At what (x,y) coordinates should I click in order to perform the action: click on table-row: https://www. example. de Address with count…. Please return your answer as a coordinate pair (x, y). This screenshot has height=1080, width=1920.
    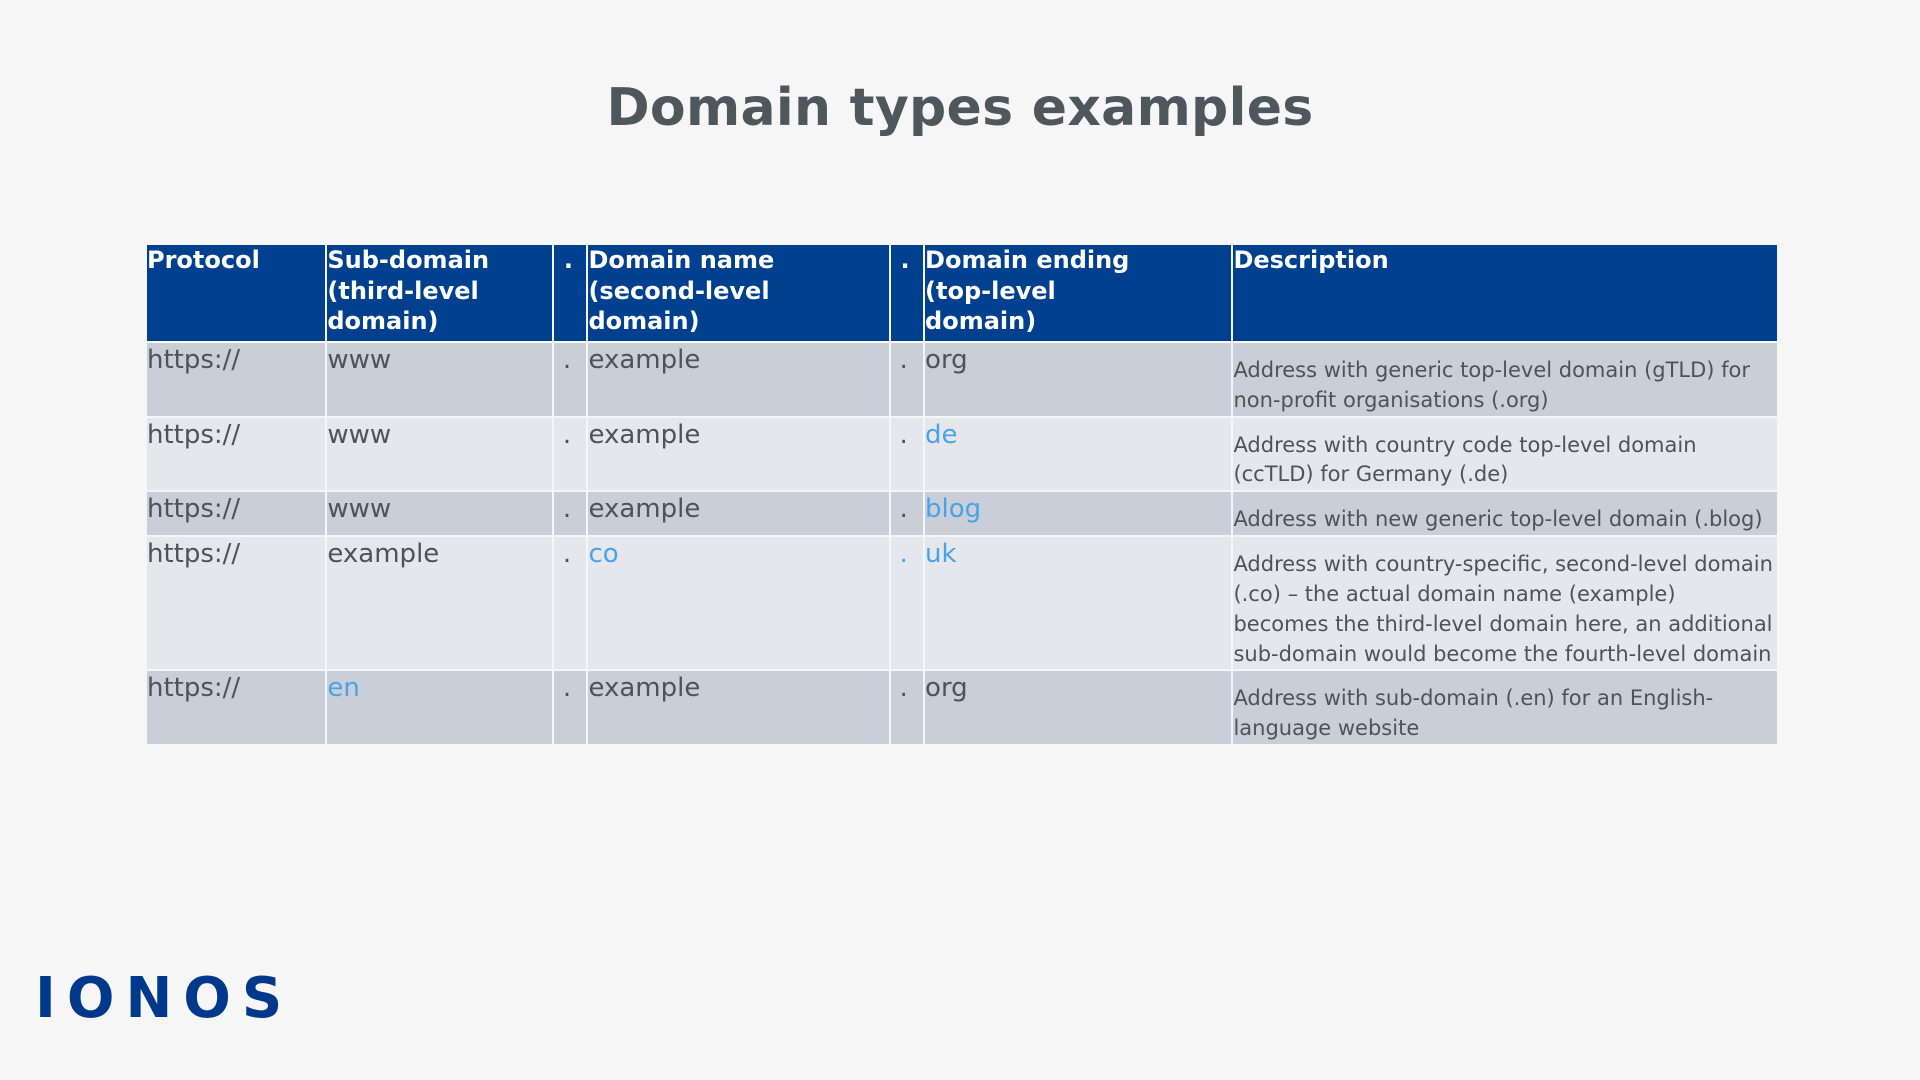
    Looking at the image, I should click on (962, 454).